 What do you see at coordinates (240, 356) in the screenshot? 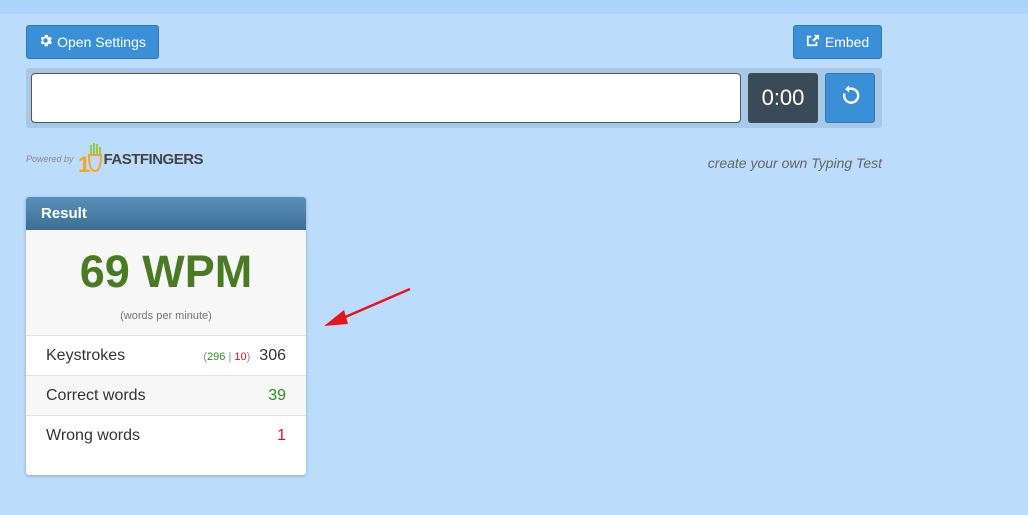
I see `keystrokes-wrong: 10` at bounding box center [240, 356].